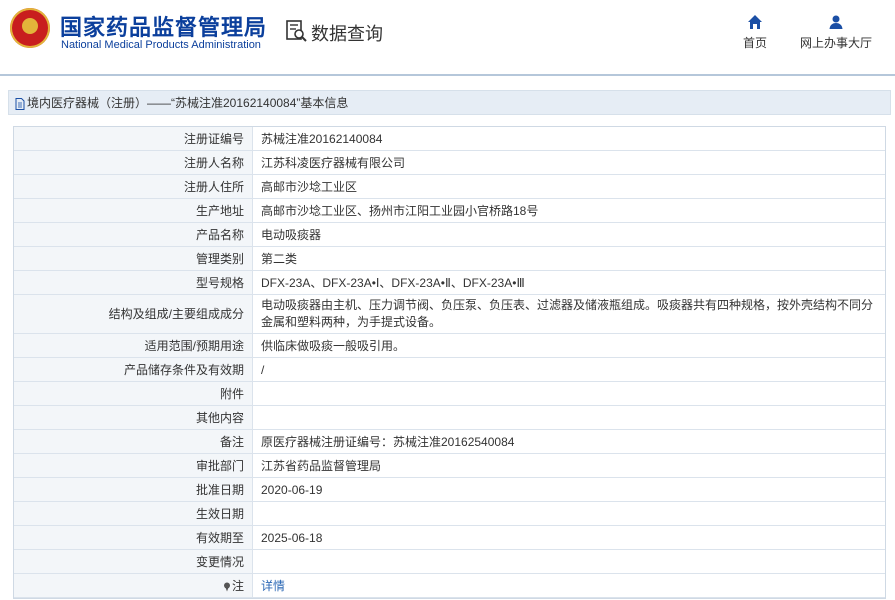  I want to click on table-row: 产品名称 电动吸痰器, so click(449, 234).